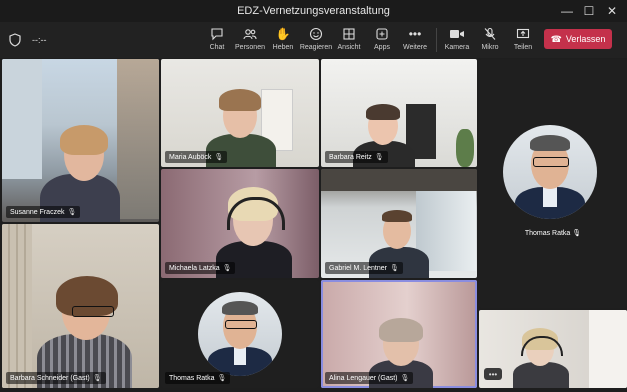  I want to click on people-button: Personen, so click(250, 40).